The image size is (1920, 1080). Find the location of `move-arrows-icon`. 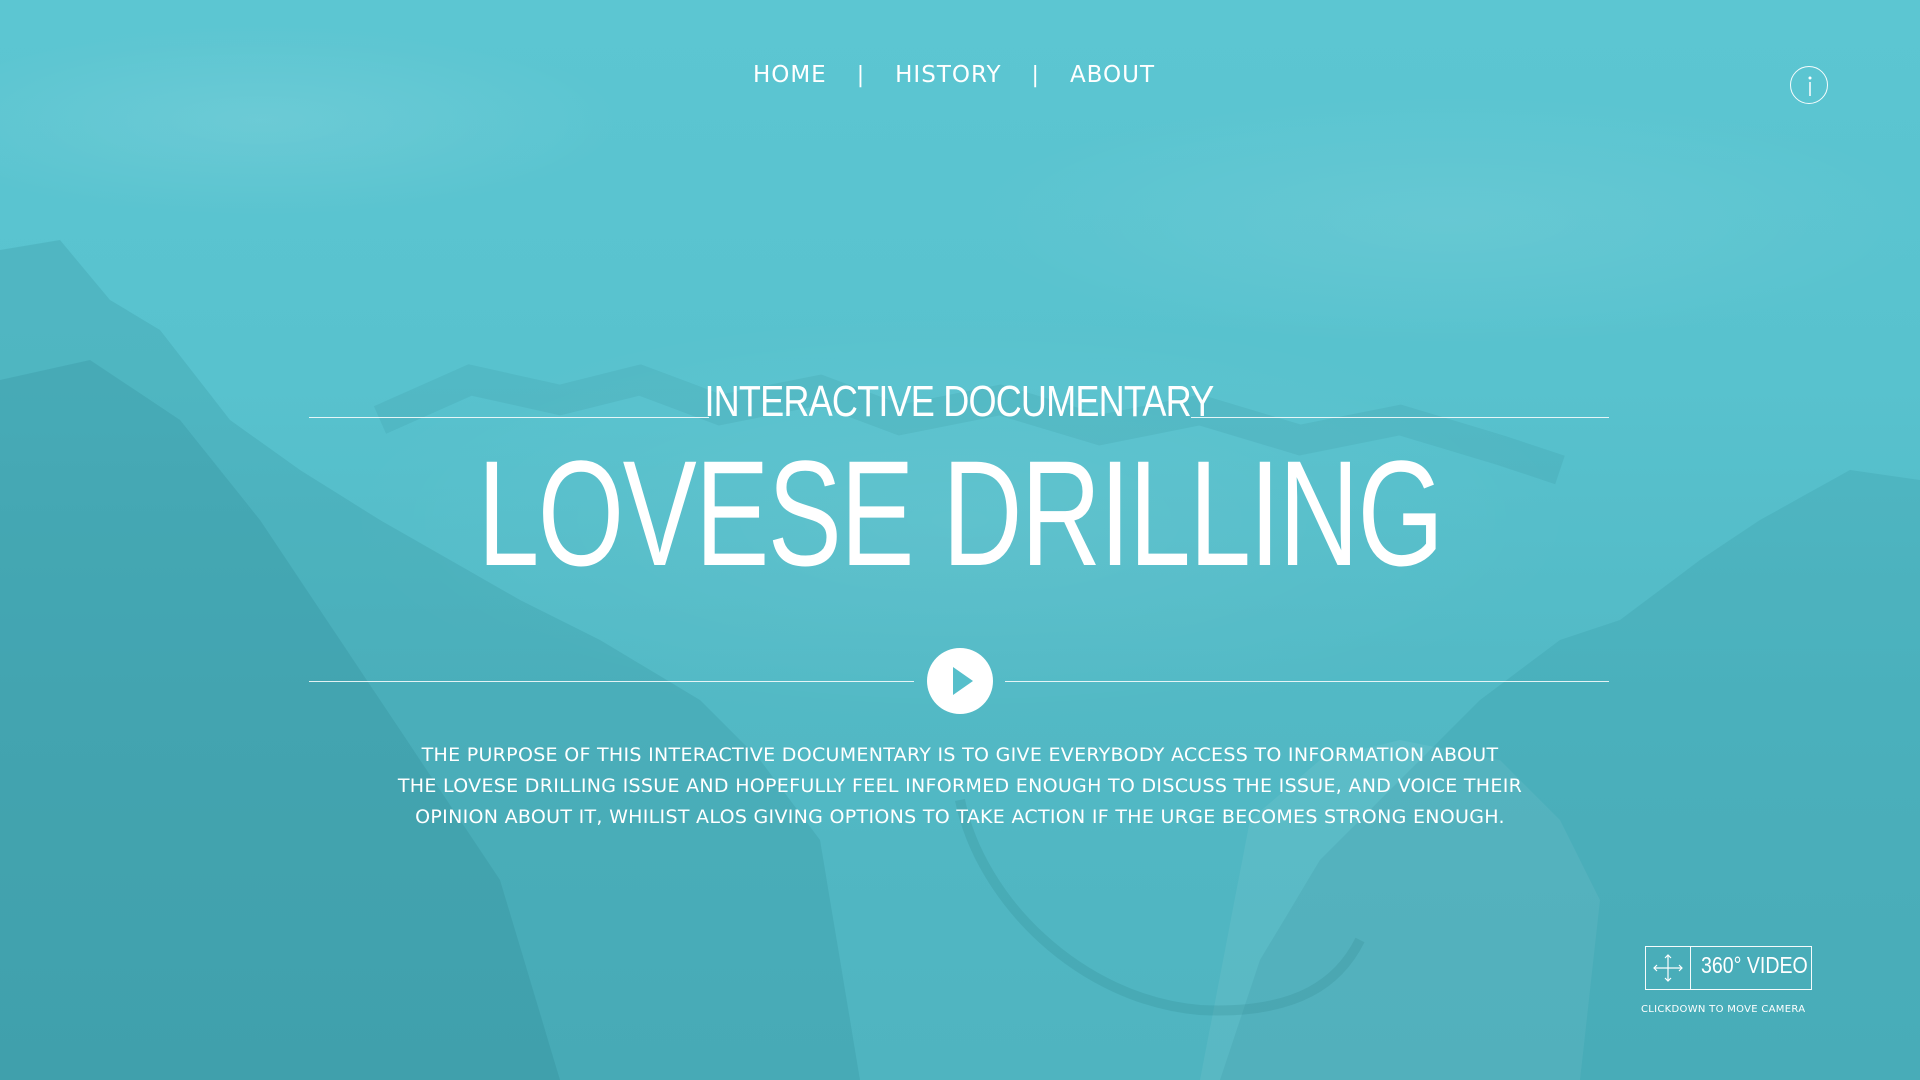

move-arrows-icon is located at coordinates (1668, 968).